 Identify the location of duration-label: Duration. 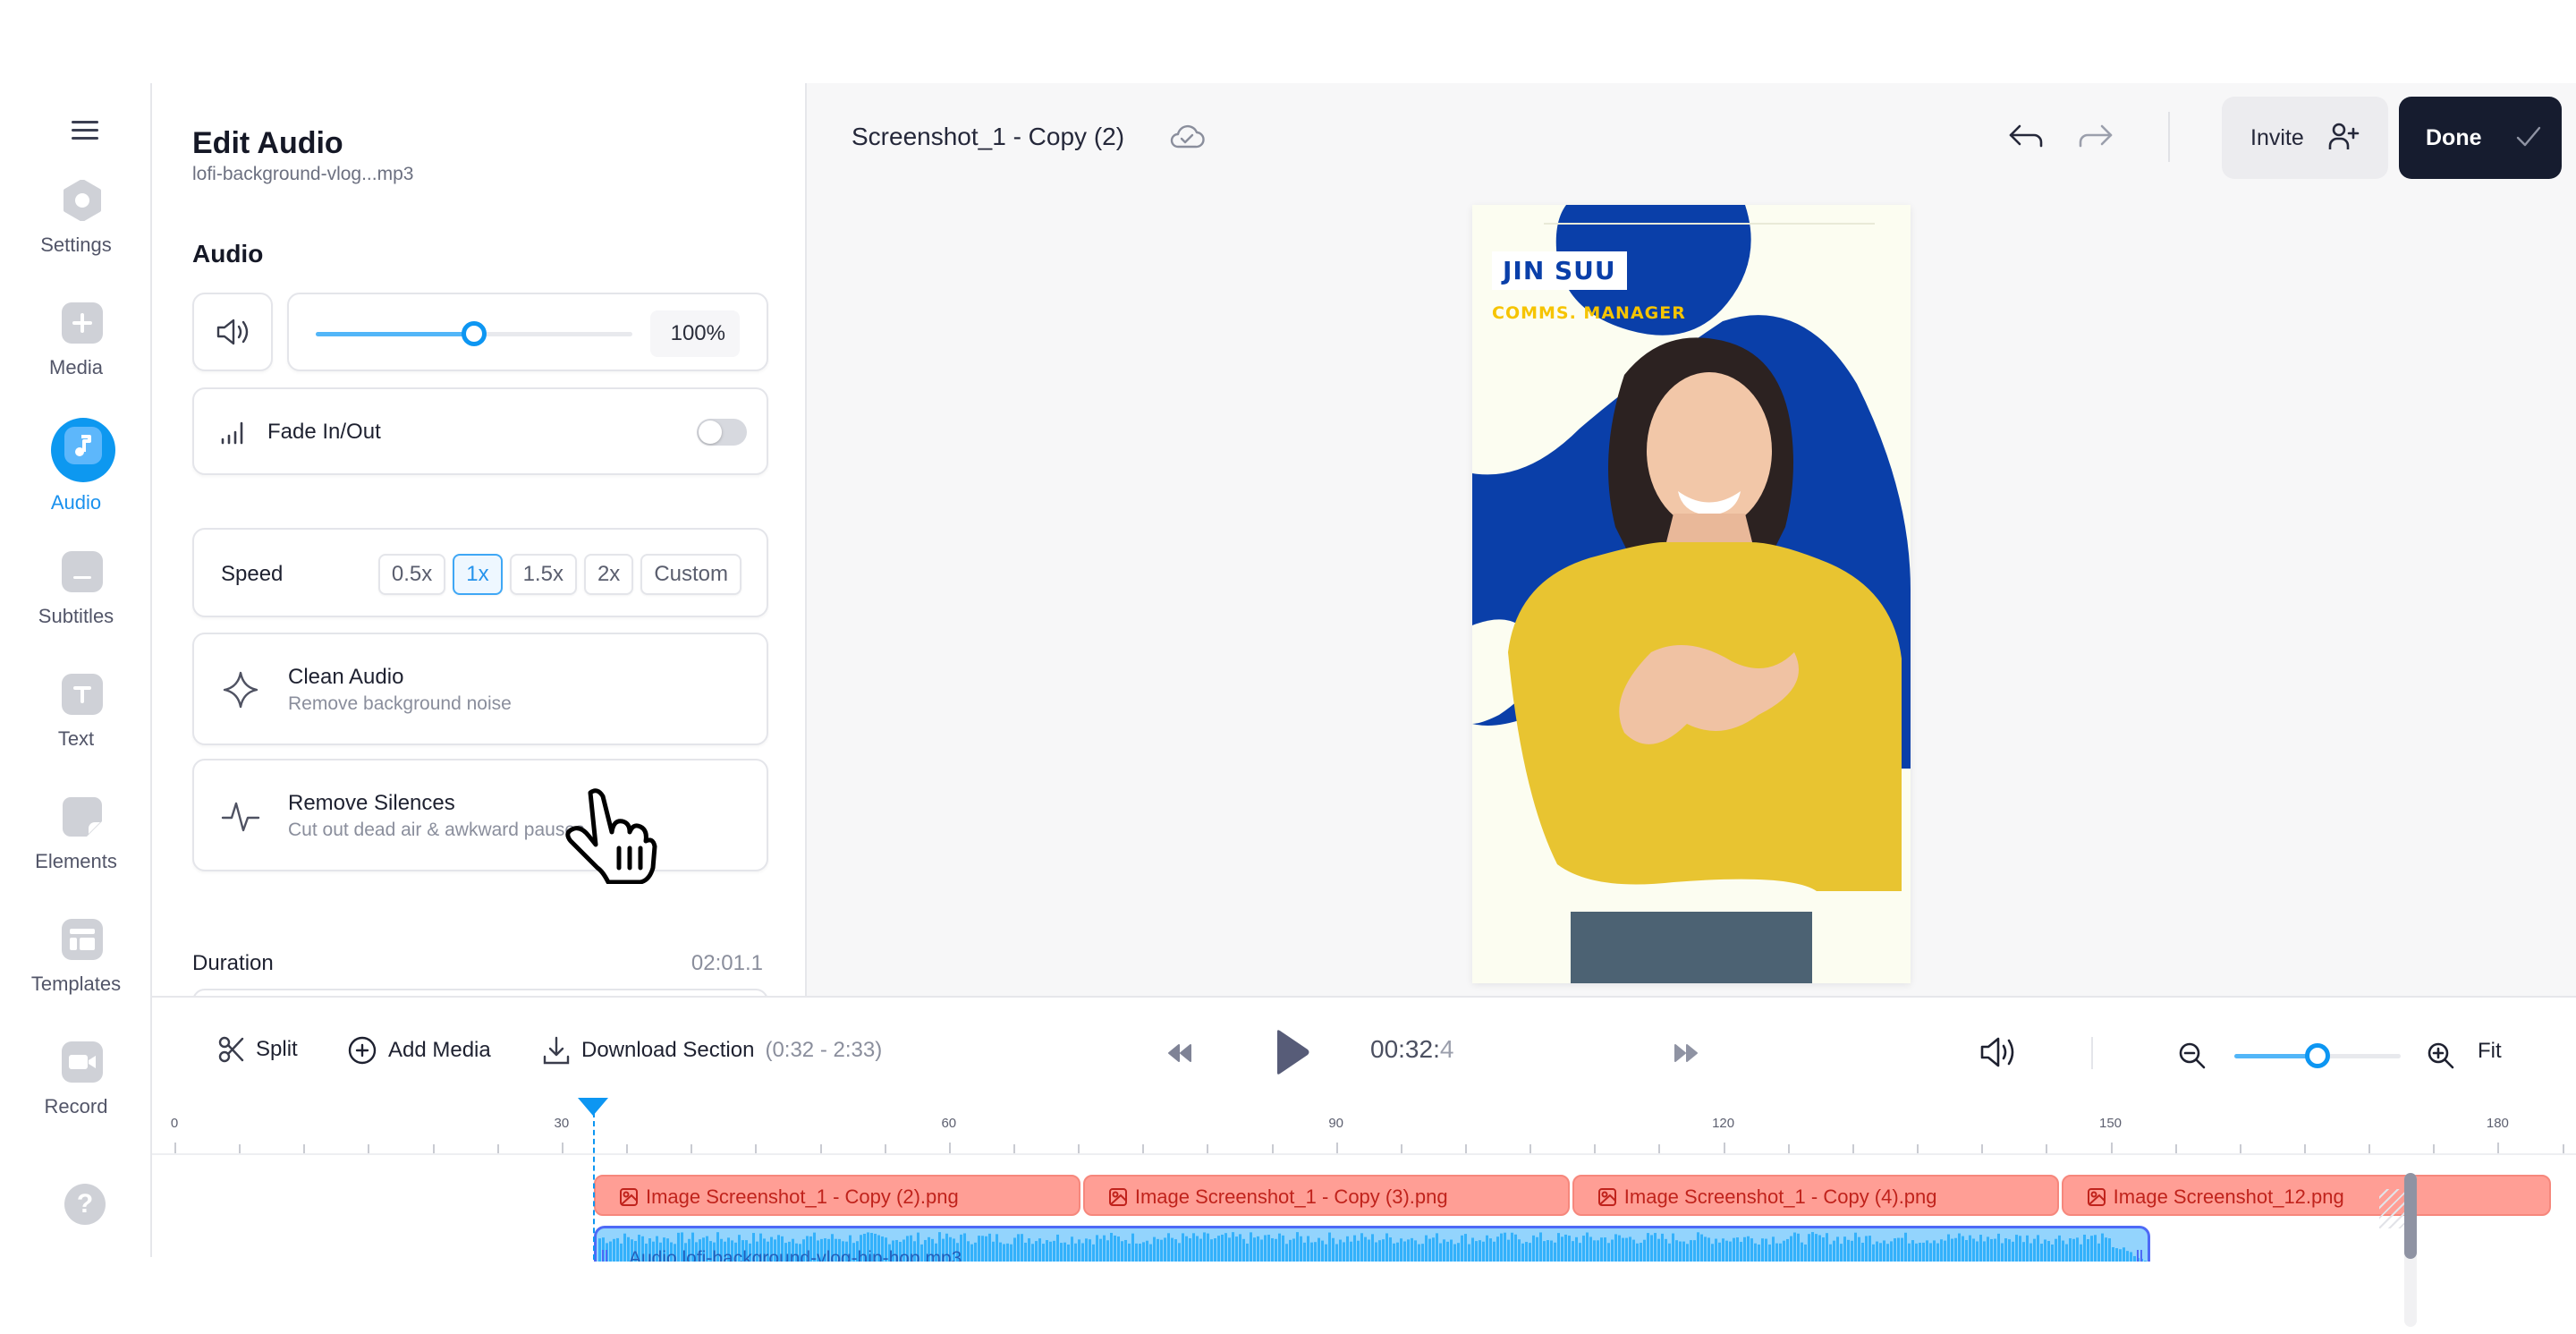
(233, 963).